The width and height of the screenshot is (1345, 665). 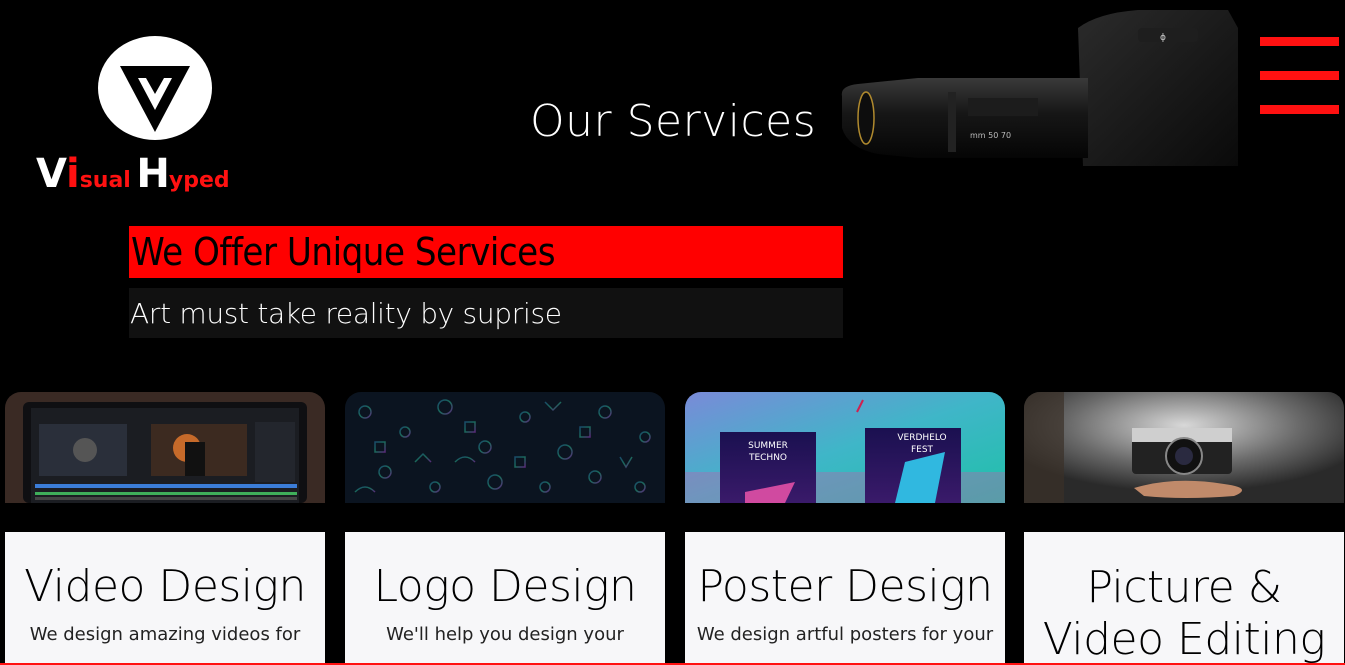 I want to click on brand-wordmark: Visual Hyped, so click(x=133, y=174).